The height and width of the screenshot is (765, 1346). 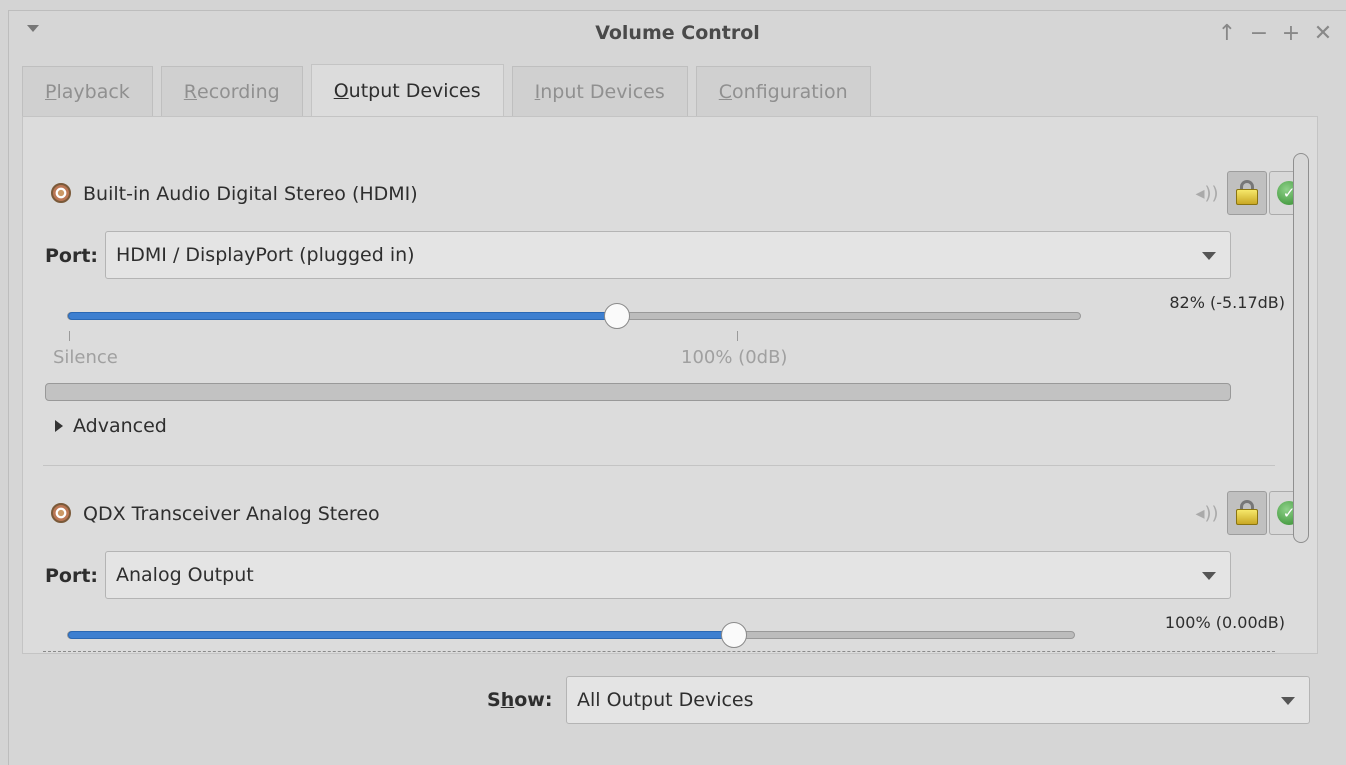 I want to click on peak-meter, so click(x=638, y=392).